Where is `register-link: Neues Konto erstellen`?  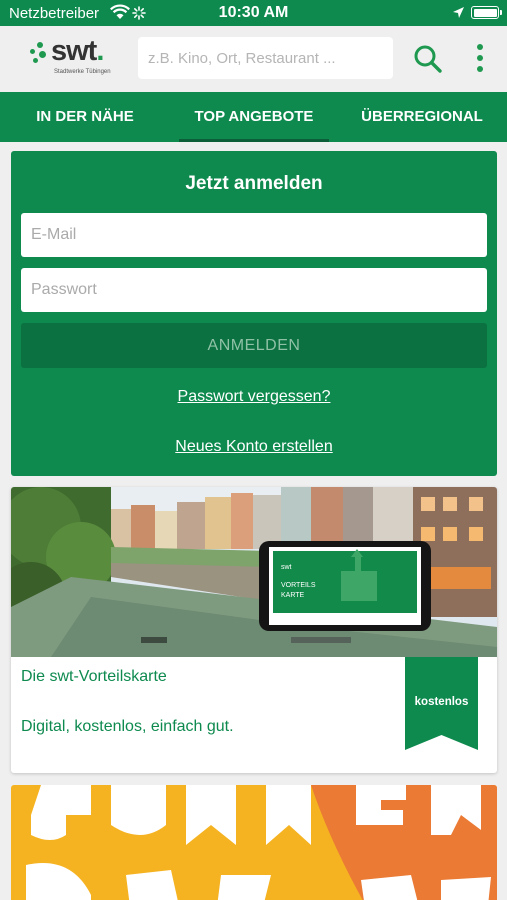 register-link: Neues Konto erstellen is located at coordinates (254, 447).